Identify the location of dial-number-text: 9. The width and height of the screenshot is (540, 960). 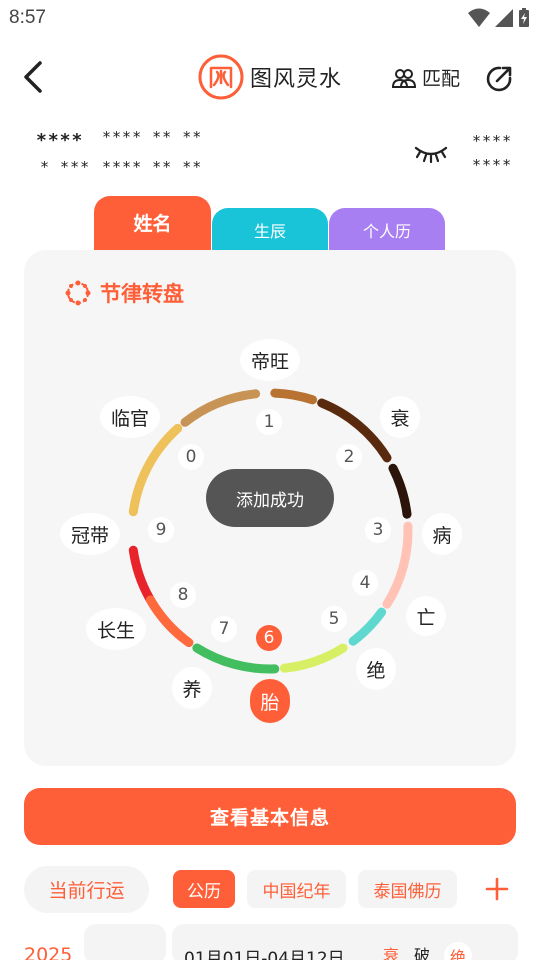
(161, 530).